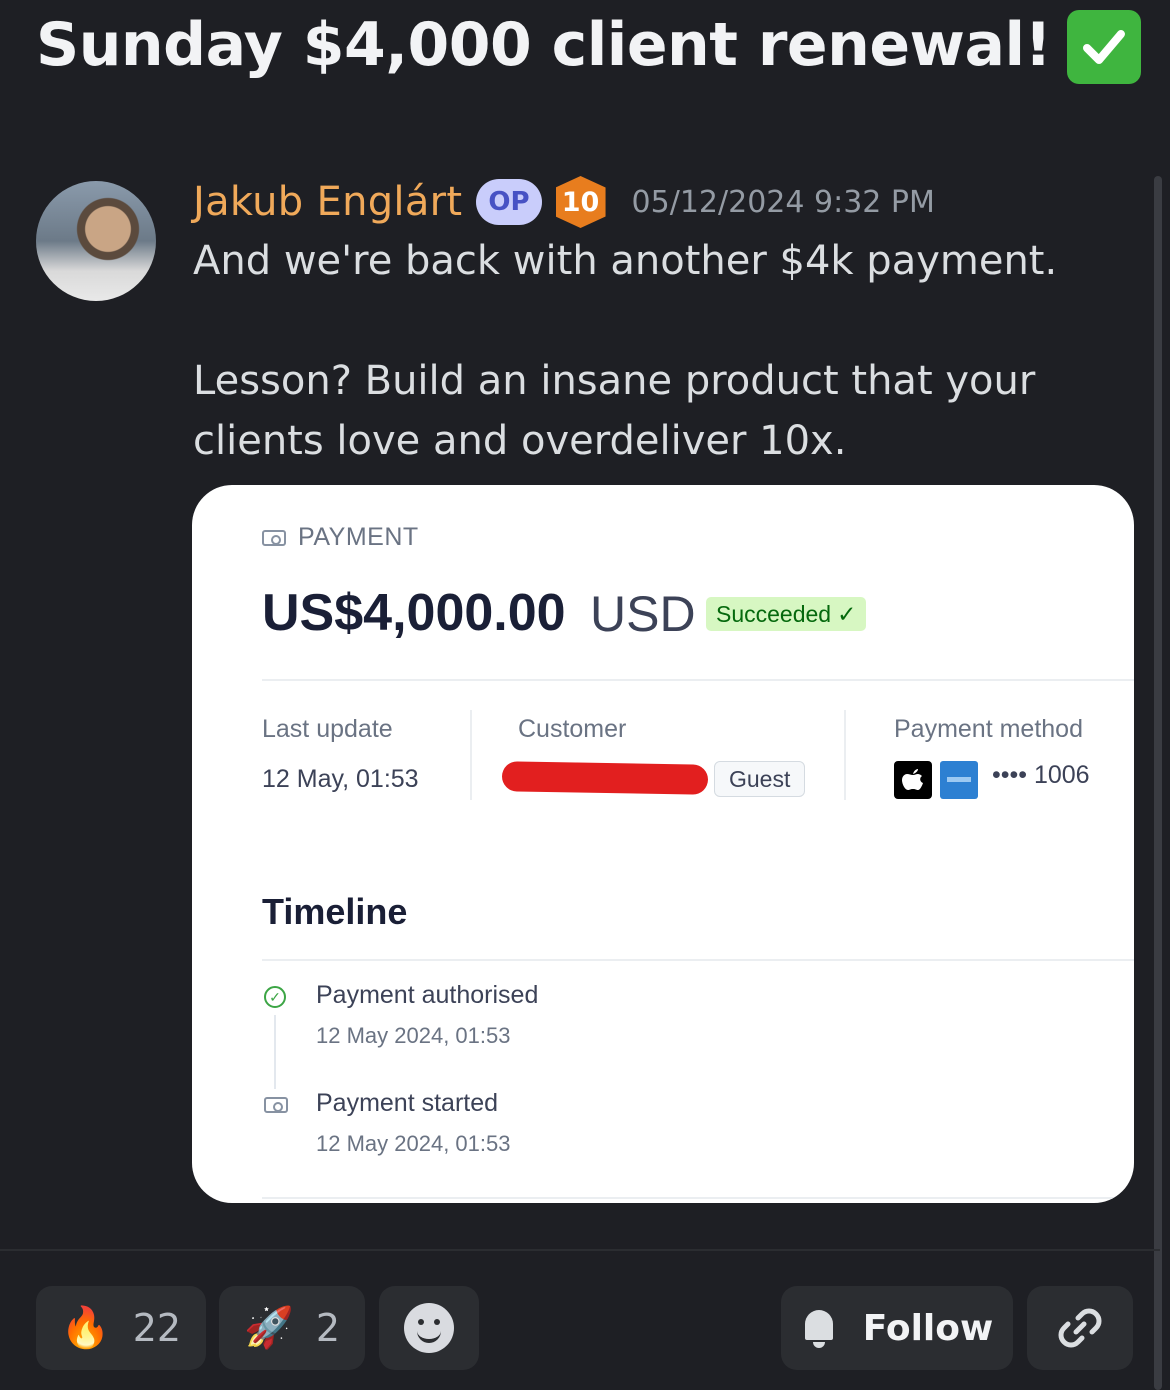 Image resolution: width=1170 pixels, height=1390 pixels. Describe the element at coordinates (1104, 47) in the screenshot. I see `check-mark-icon` at that location.